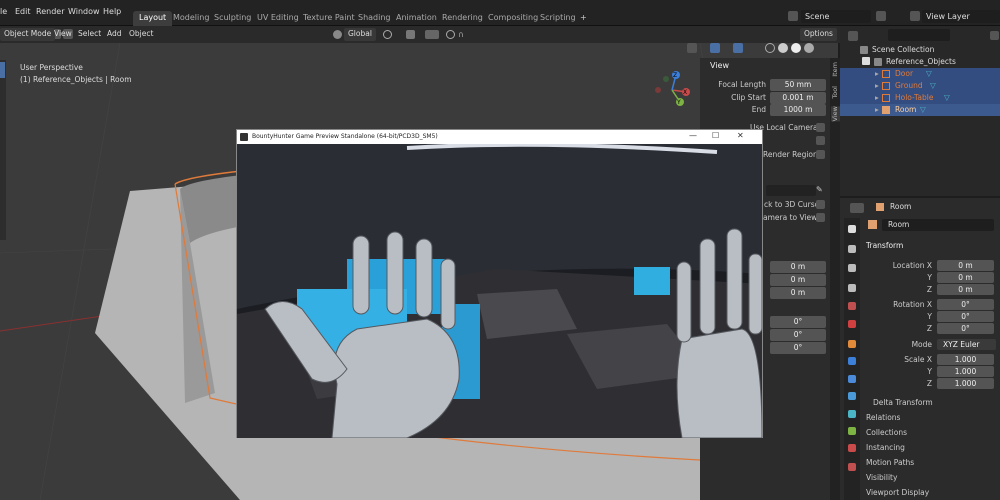 The image size is (1000, 500). Describe the element at coordinates (852, 448) in the screenshot. I see `material-props-icon` at that location.